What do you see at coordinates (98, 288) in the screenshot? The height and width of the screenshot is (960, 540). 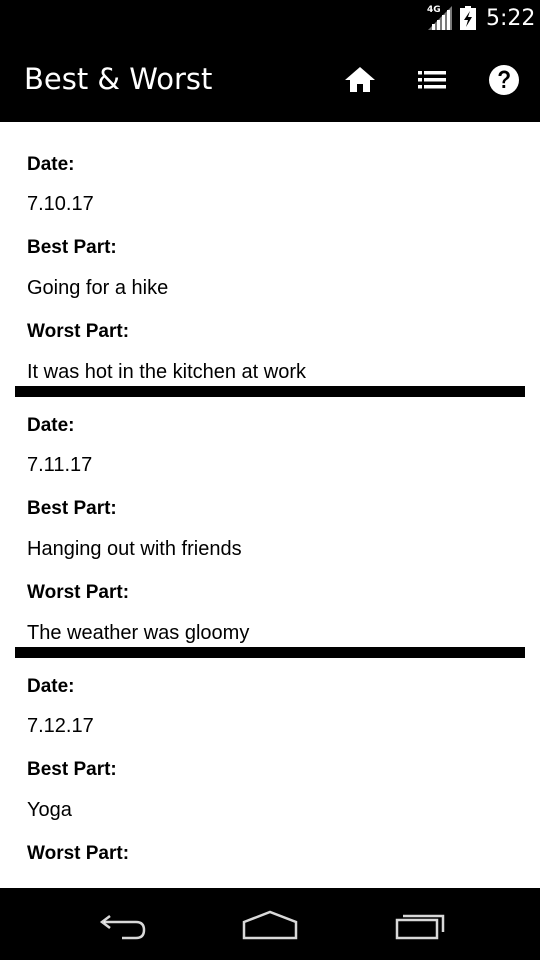 I see `best-part-value: Going for a hike` at bounding box center [98, 288].